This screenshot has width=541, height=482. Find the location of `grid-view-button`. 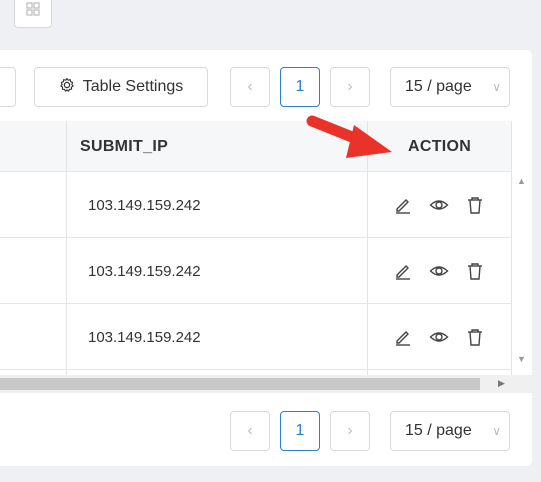

grid-view-button is located at coordinates (33, 14).